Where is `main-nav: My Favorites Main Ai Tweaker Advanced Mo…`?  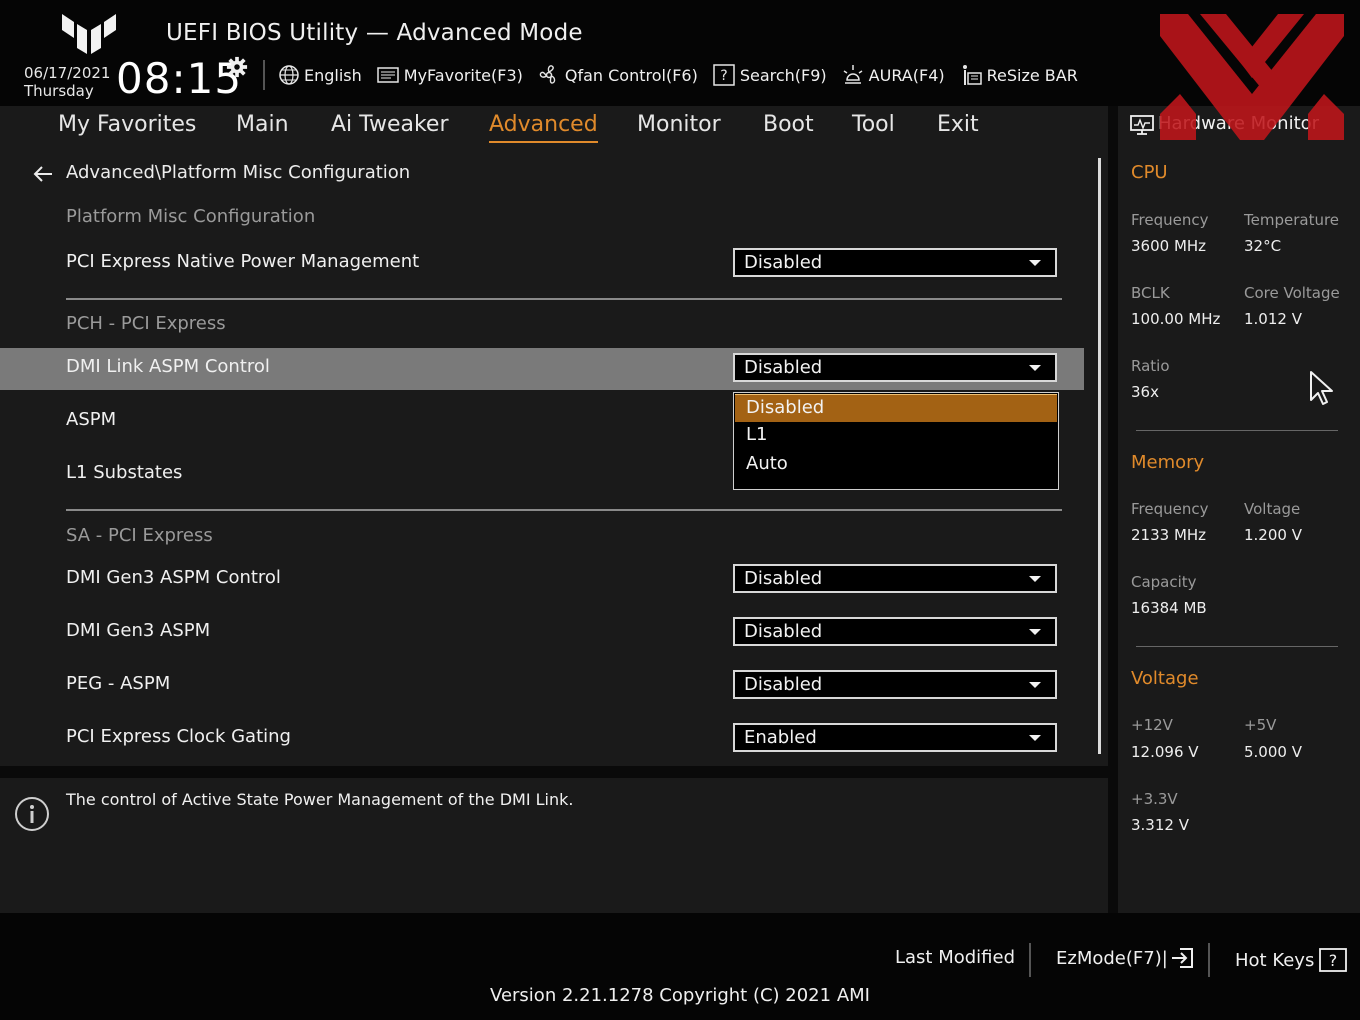
main-nav: My Favorites Main Ai Tweaker Advanced Mo… is located at coordinates (554, 128).